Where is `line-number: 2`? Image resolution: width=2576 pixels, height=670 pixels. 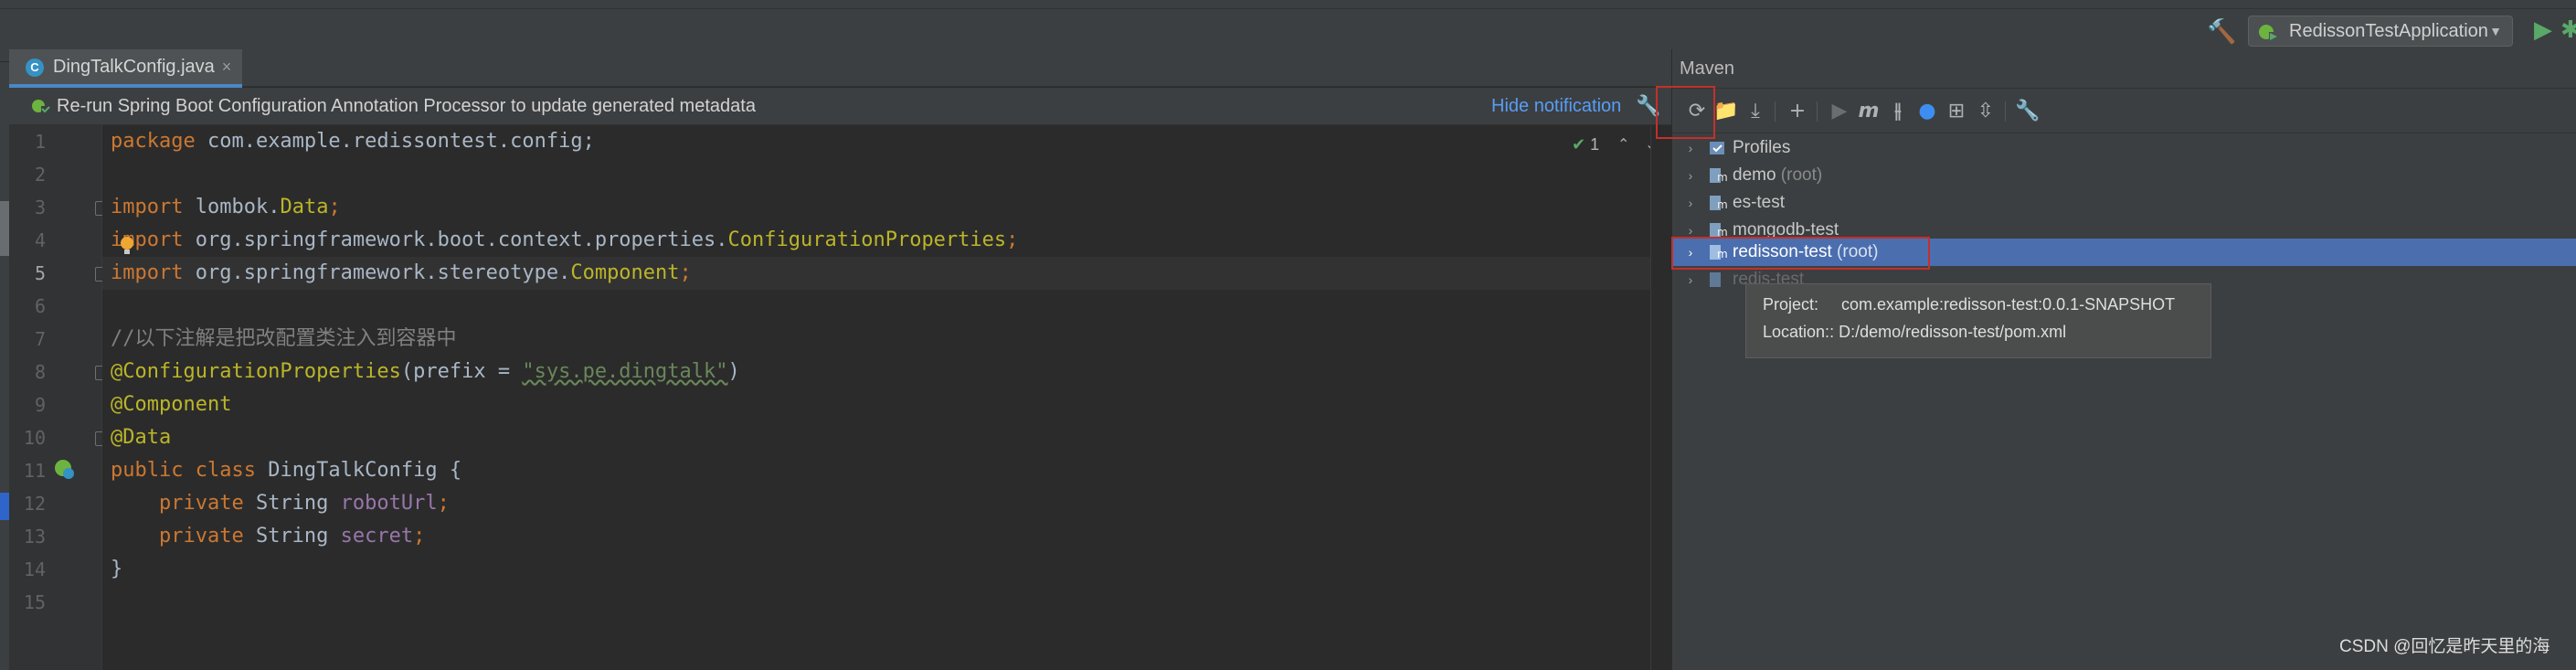
line-number: 2 is located at coordinates (40, 175).